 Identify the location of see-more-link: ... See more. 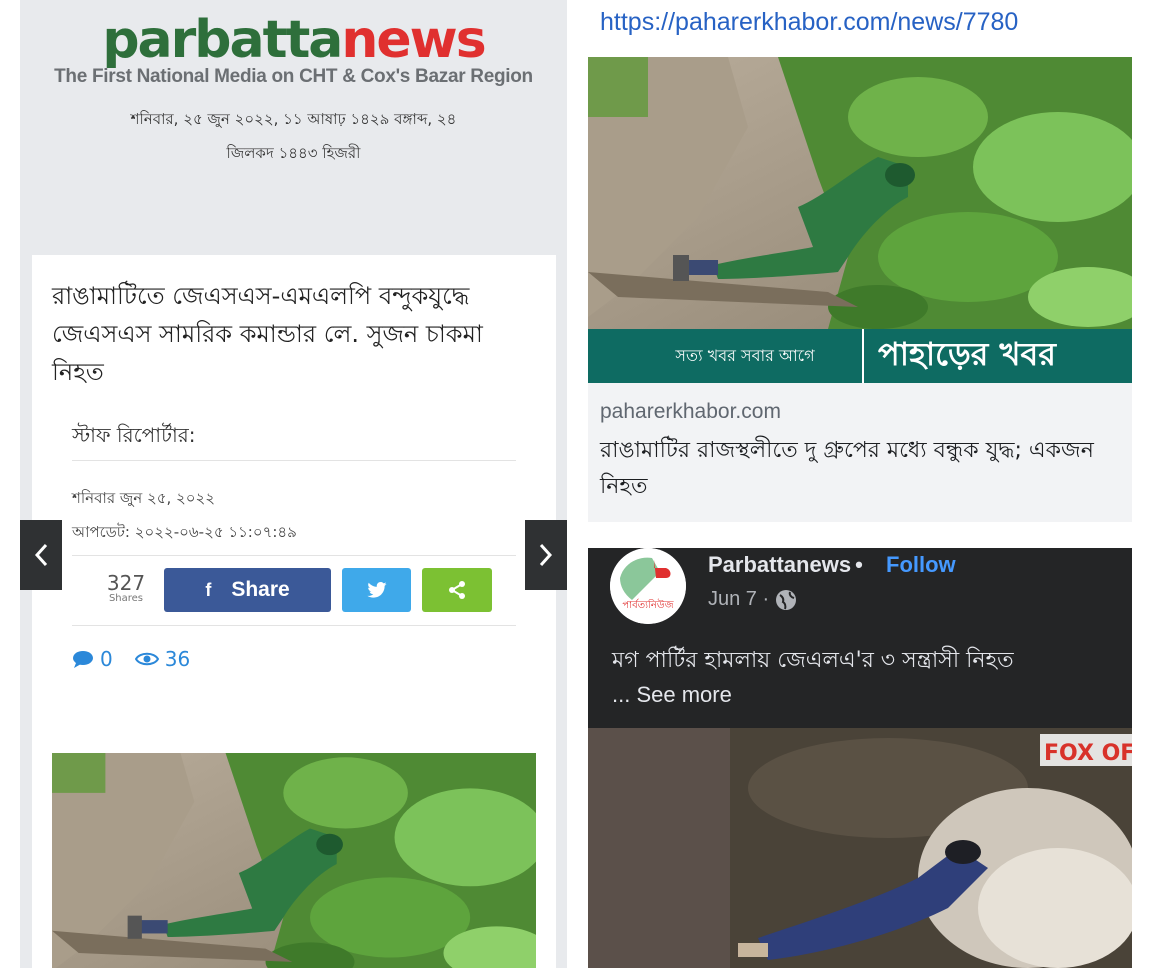
(867, 695).